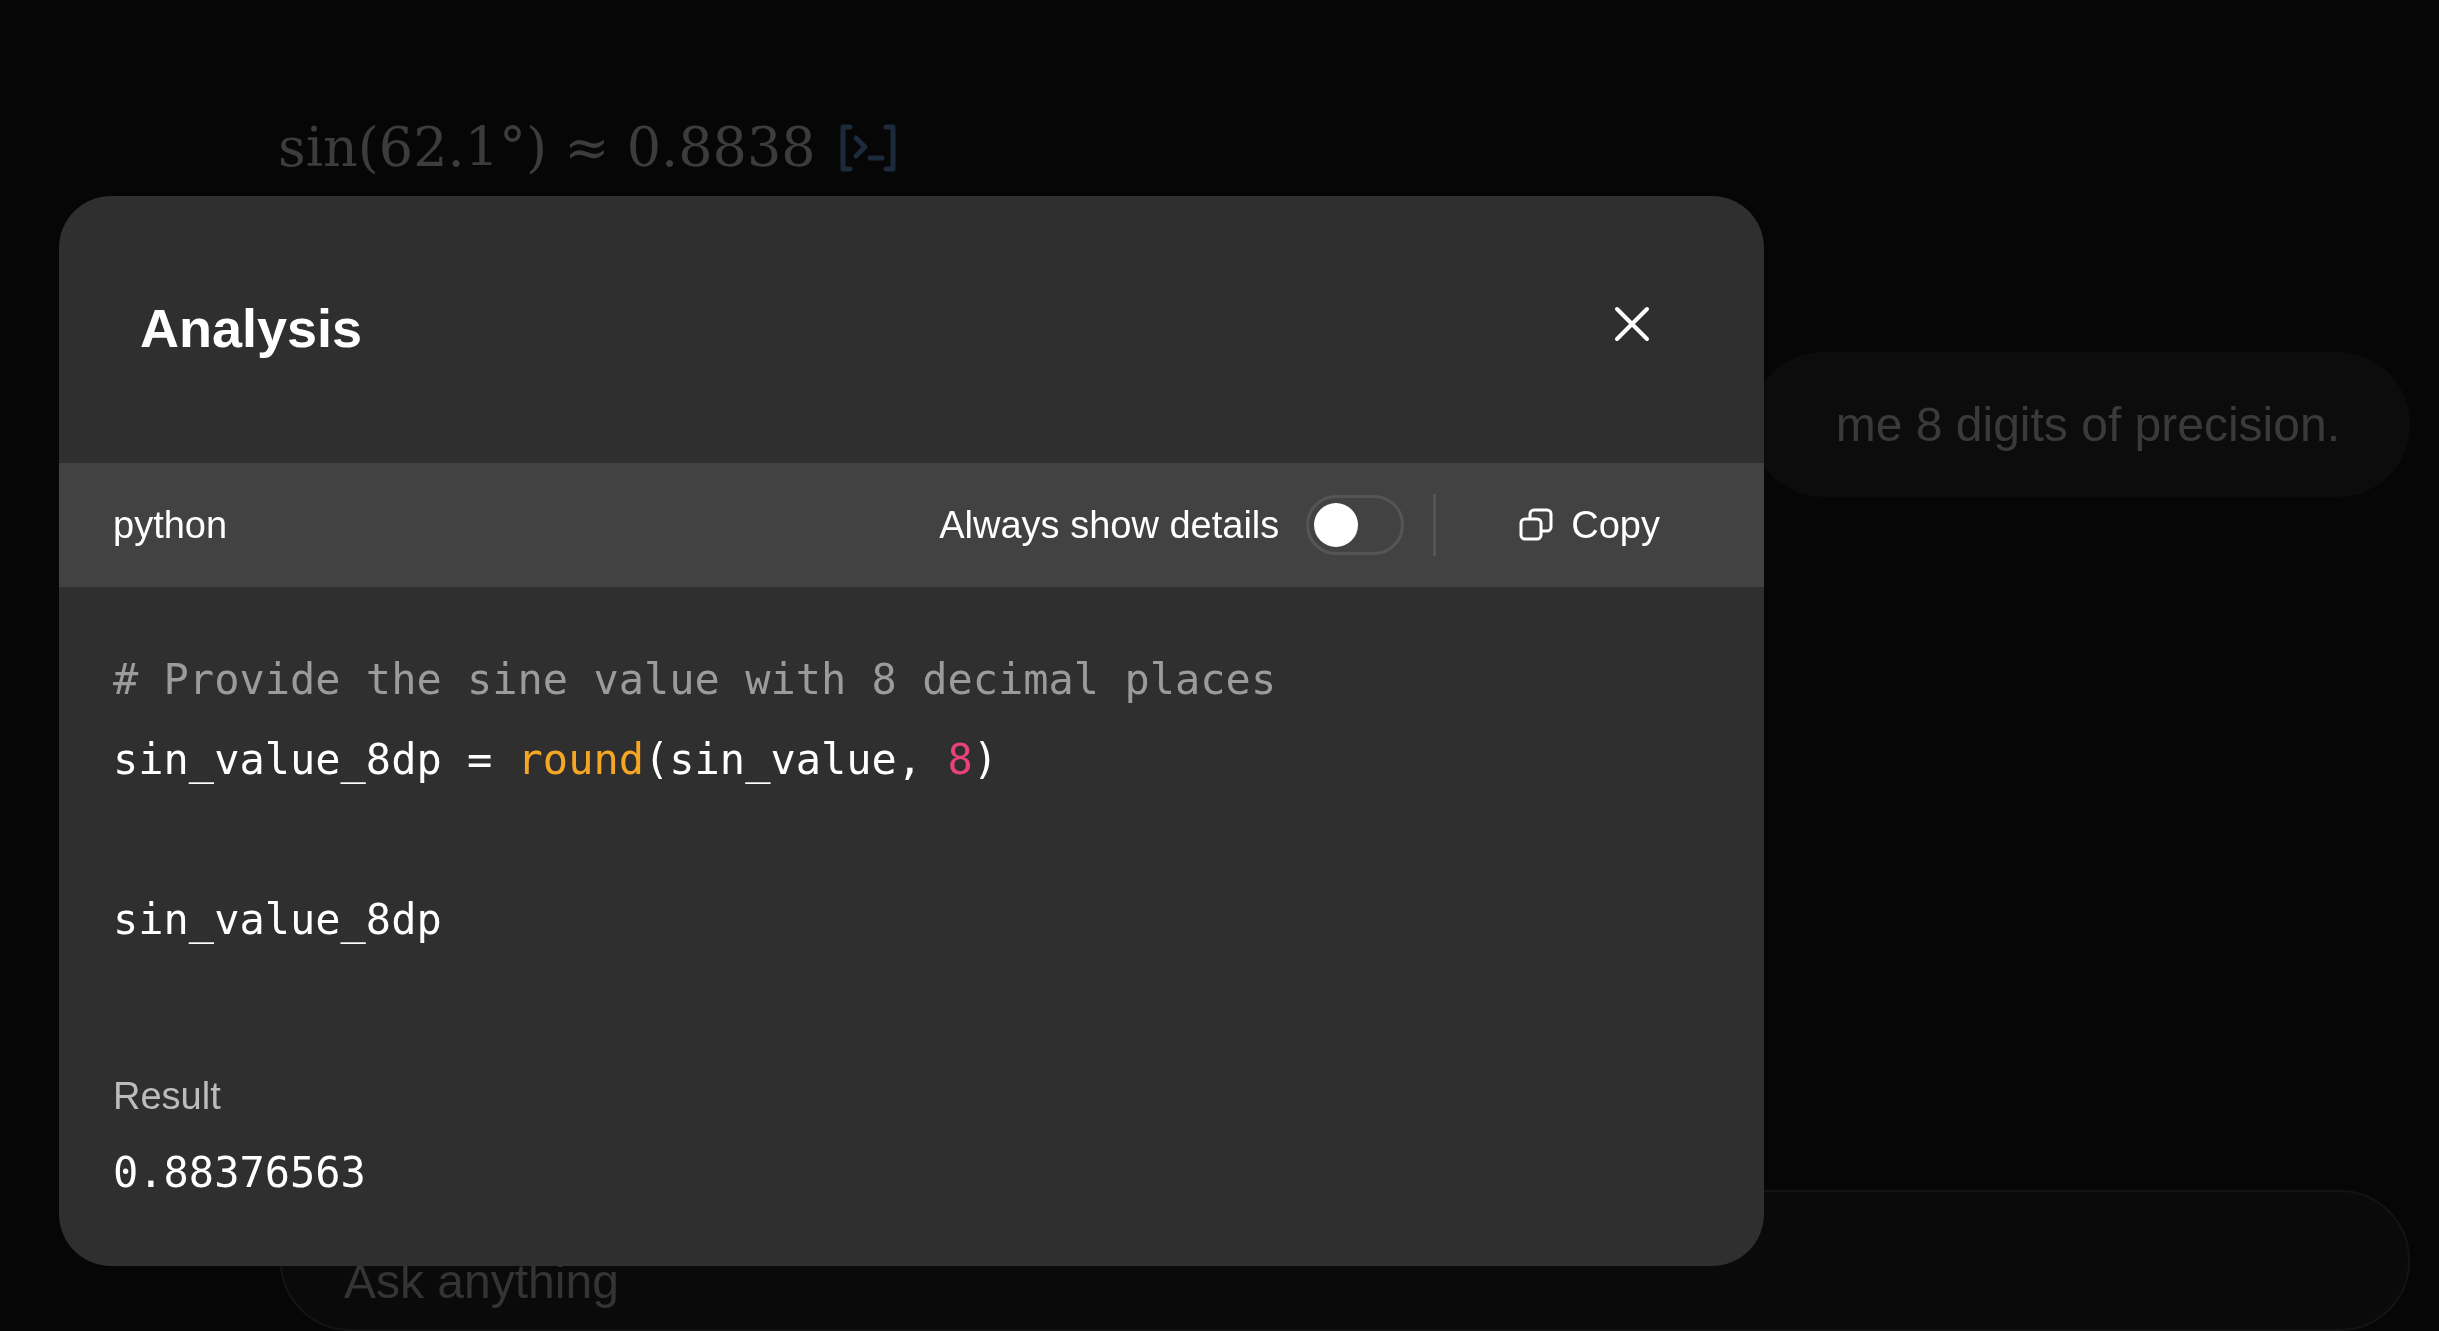 The width and height of the screenshot is (2439, 1331). Describe the element at coordinates (278, 920) in the screenshot. I see `code-line: sin_value_8dp` at that location.